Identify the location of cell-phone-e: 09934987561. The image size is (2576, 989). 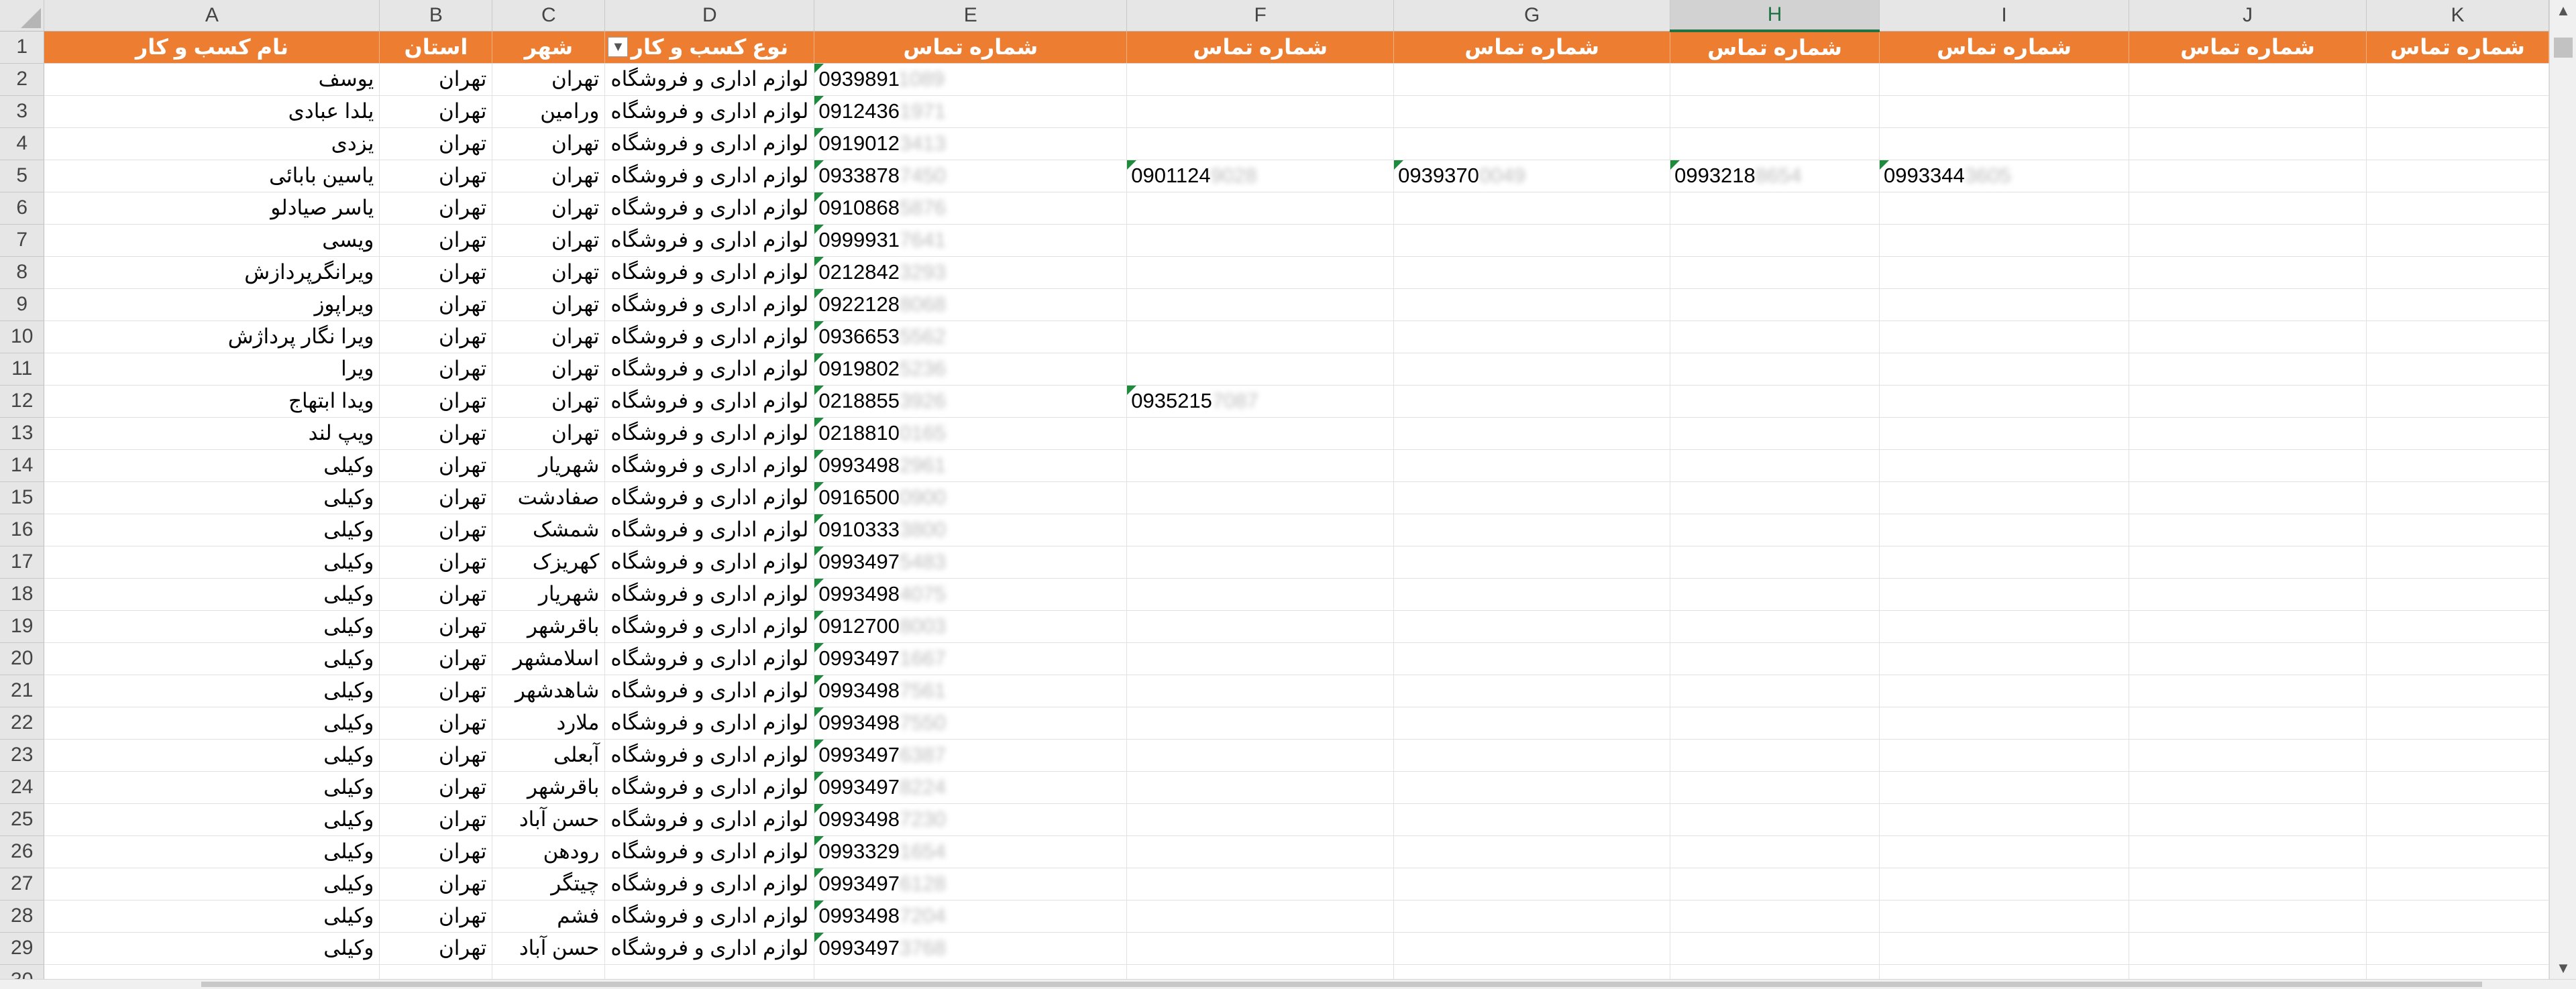
(971, 691).